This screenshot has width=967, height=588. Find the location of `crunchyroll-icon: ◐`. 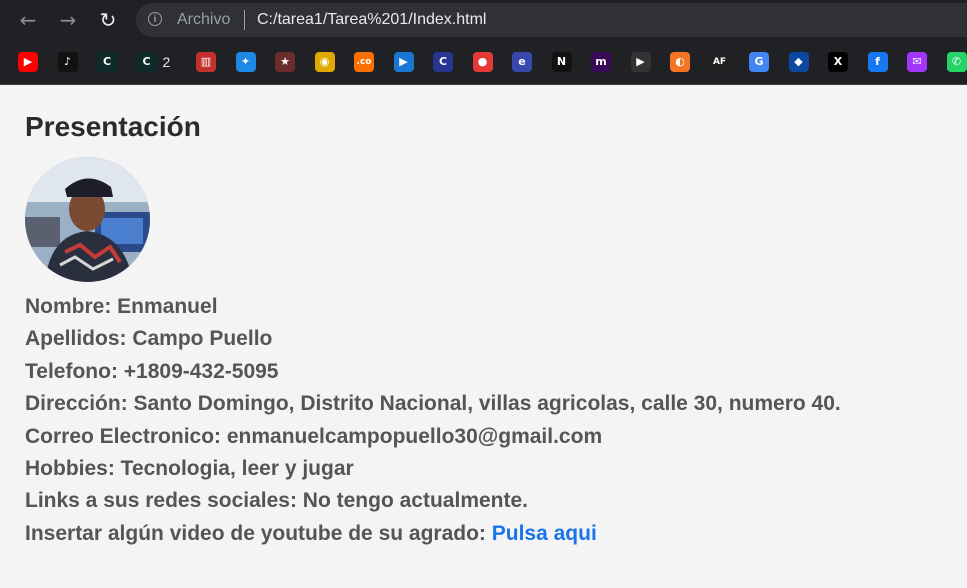

crunchyroll-icon: ◐ is located at coordinates (680, 62).